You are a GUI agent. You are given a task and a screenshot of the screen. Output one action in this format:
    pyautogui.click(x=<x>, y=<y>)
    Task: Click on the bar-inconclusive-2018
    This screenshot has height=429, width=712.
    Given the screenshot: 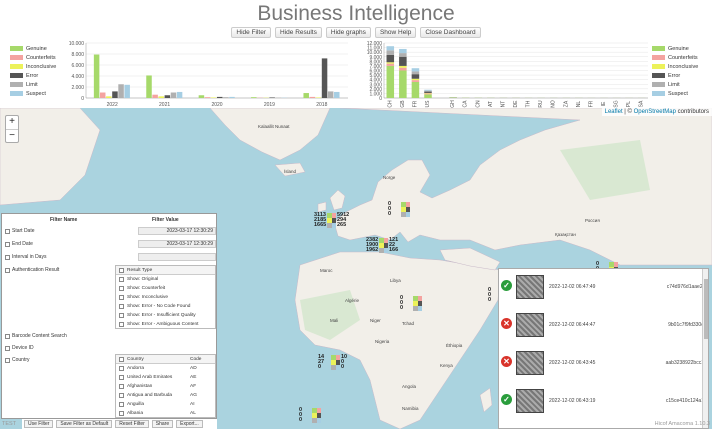 What is the action you would take?
    pyautogui.click(x=318, y=97)
    